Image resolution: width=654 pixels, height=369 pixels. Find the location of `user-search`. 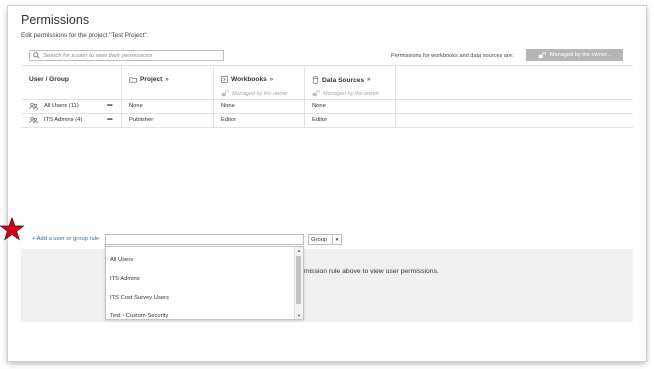

user-search is located at coordinates (126, 55).